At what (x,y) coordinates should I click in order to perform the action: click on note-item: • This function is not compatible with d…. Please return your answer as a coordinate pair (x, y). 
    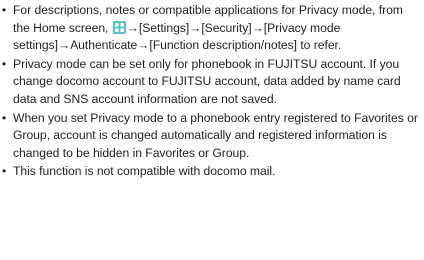
    Looking at the image, I should click on (212, 172).